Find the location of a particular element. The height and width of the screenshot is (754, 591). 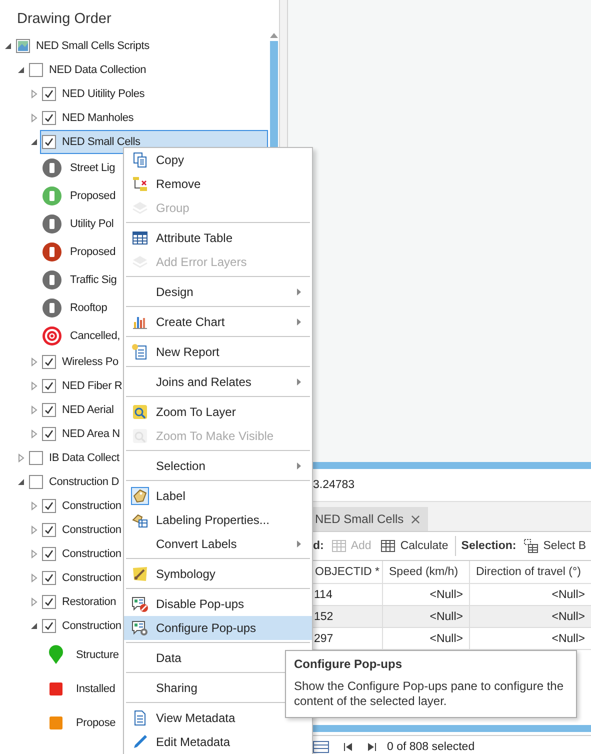

symbol-label: Street Lig is located at coordinates (93, 168).